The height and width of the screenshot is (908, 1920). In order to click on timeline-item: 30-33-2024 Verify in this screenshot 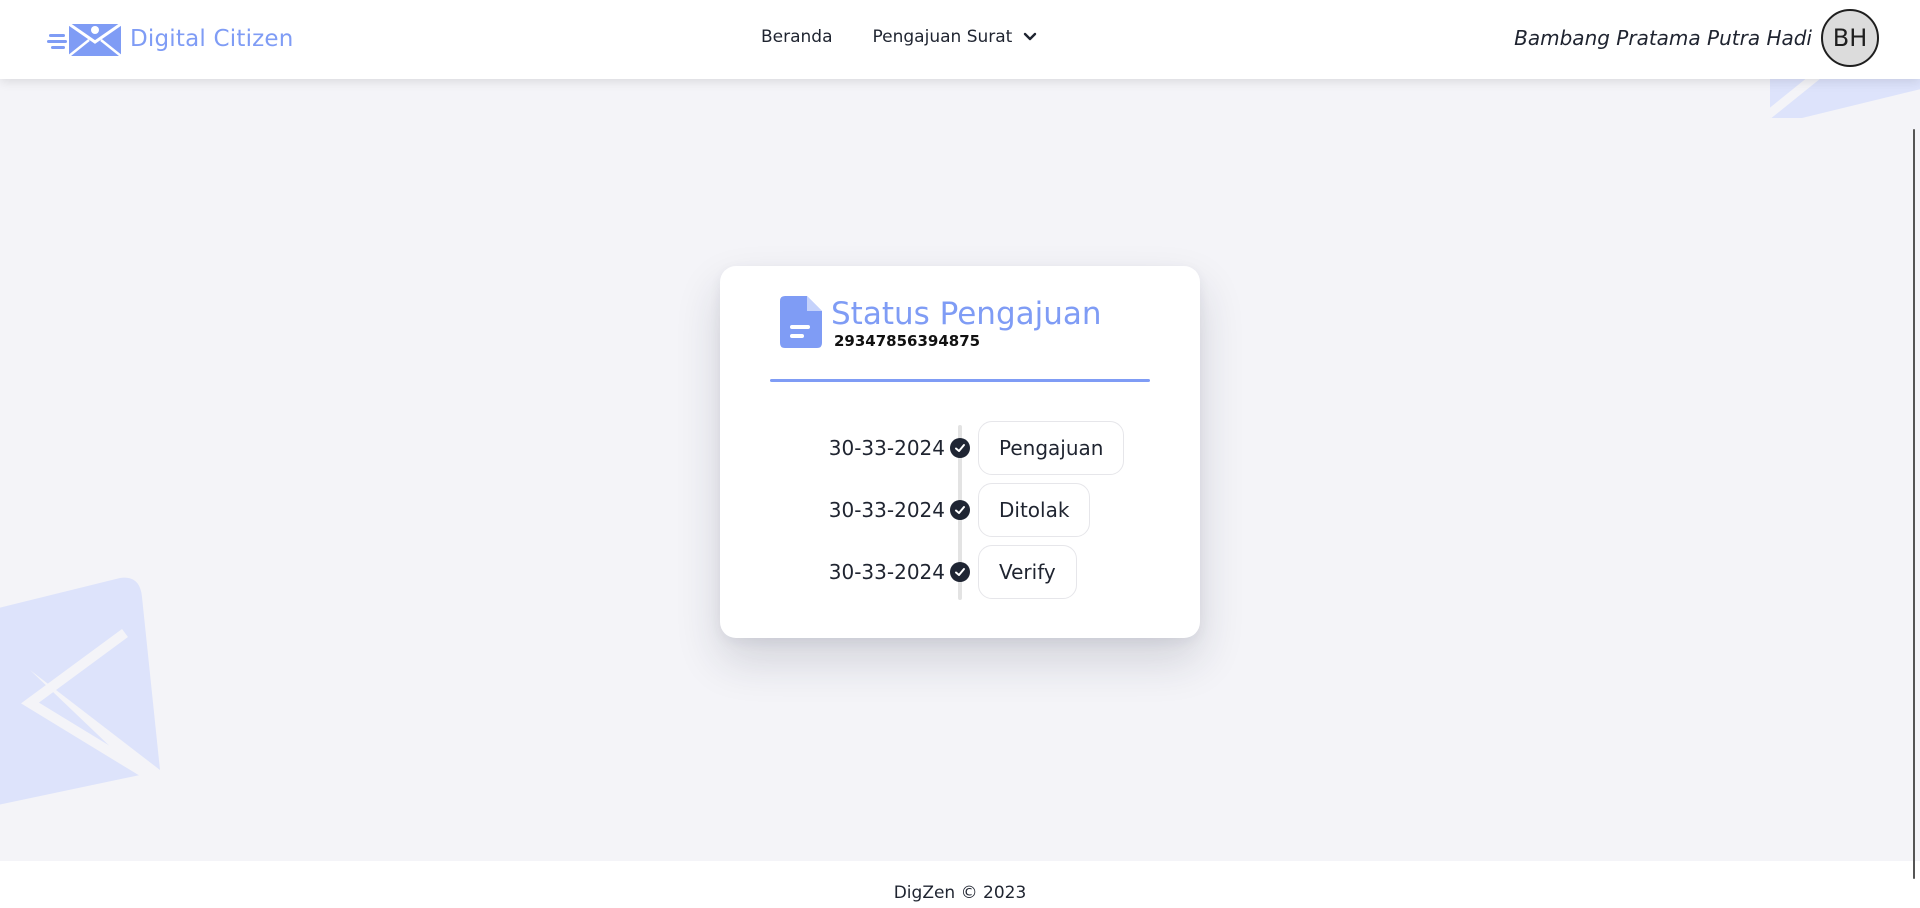, I will do `click(960, 572)`.